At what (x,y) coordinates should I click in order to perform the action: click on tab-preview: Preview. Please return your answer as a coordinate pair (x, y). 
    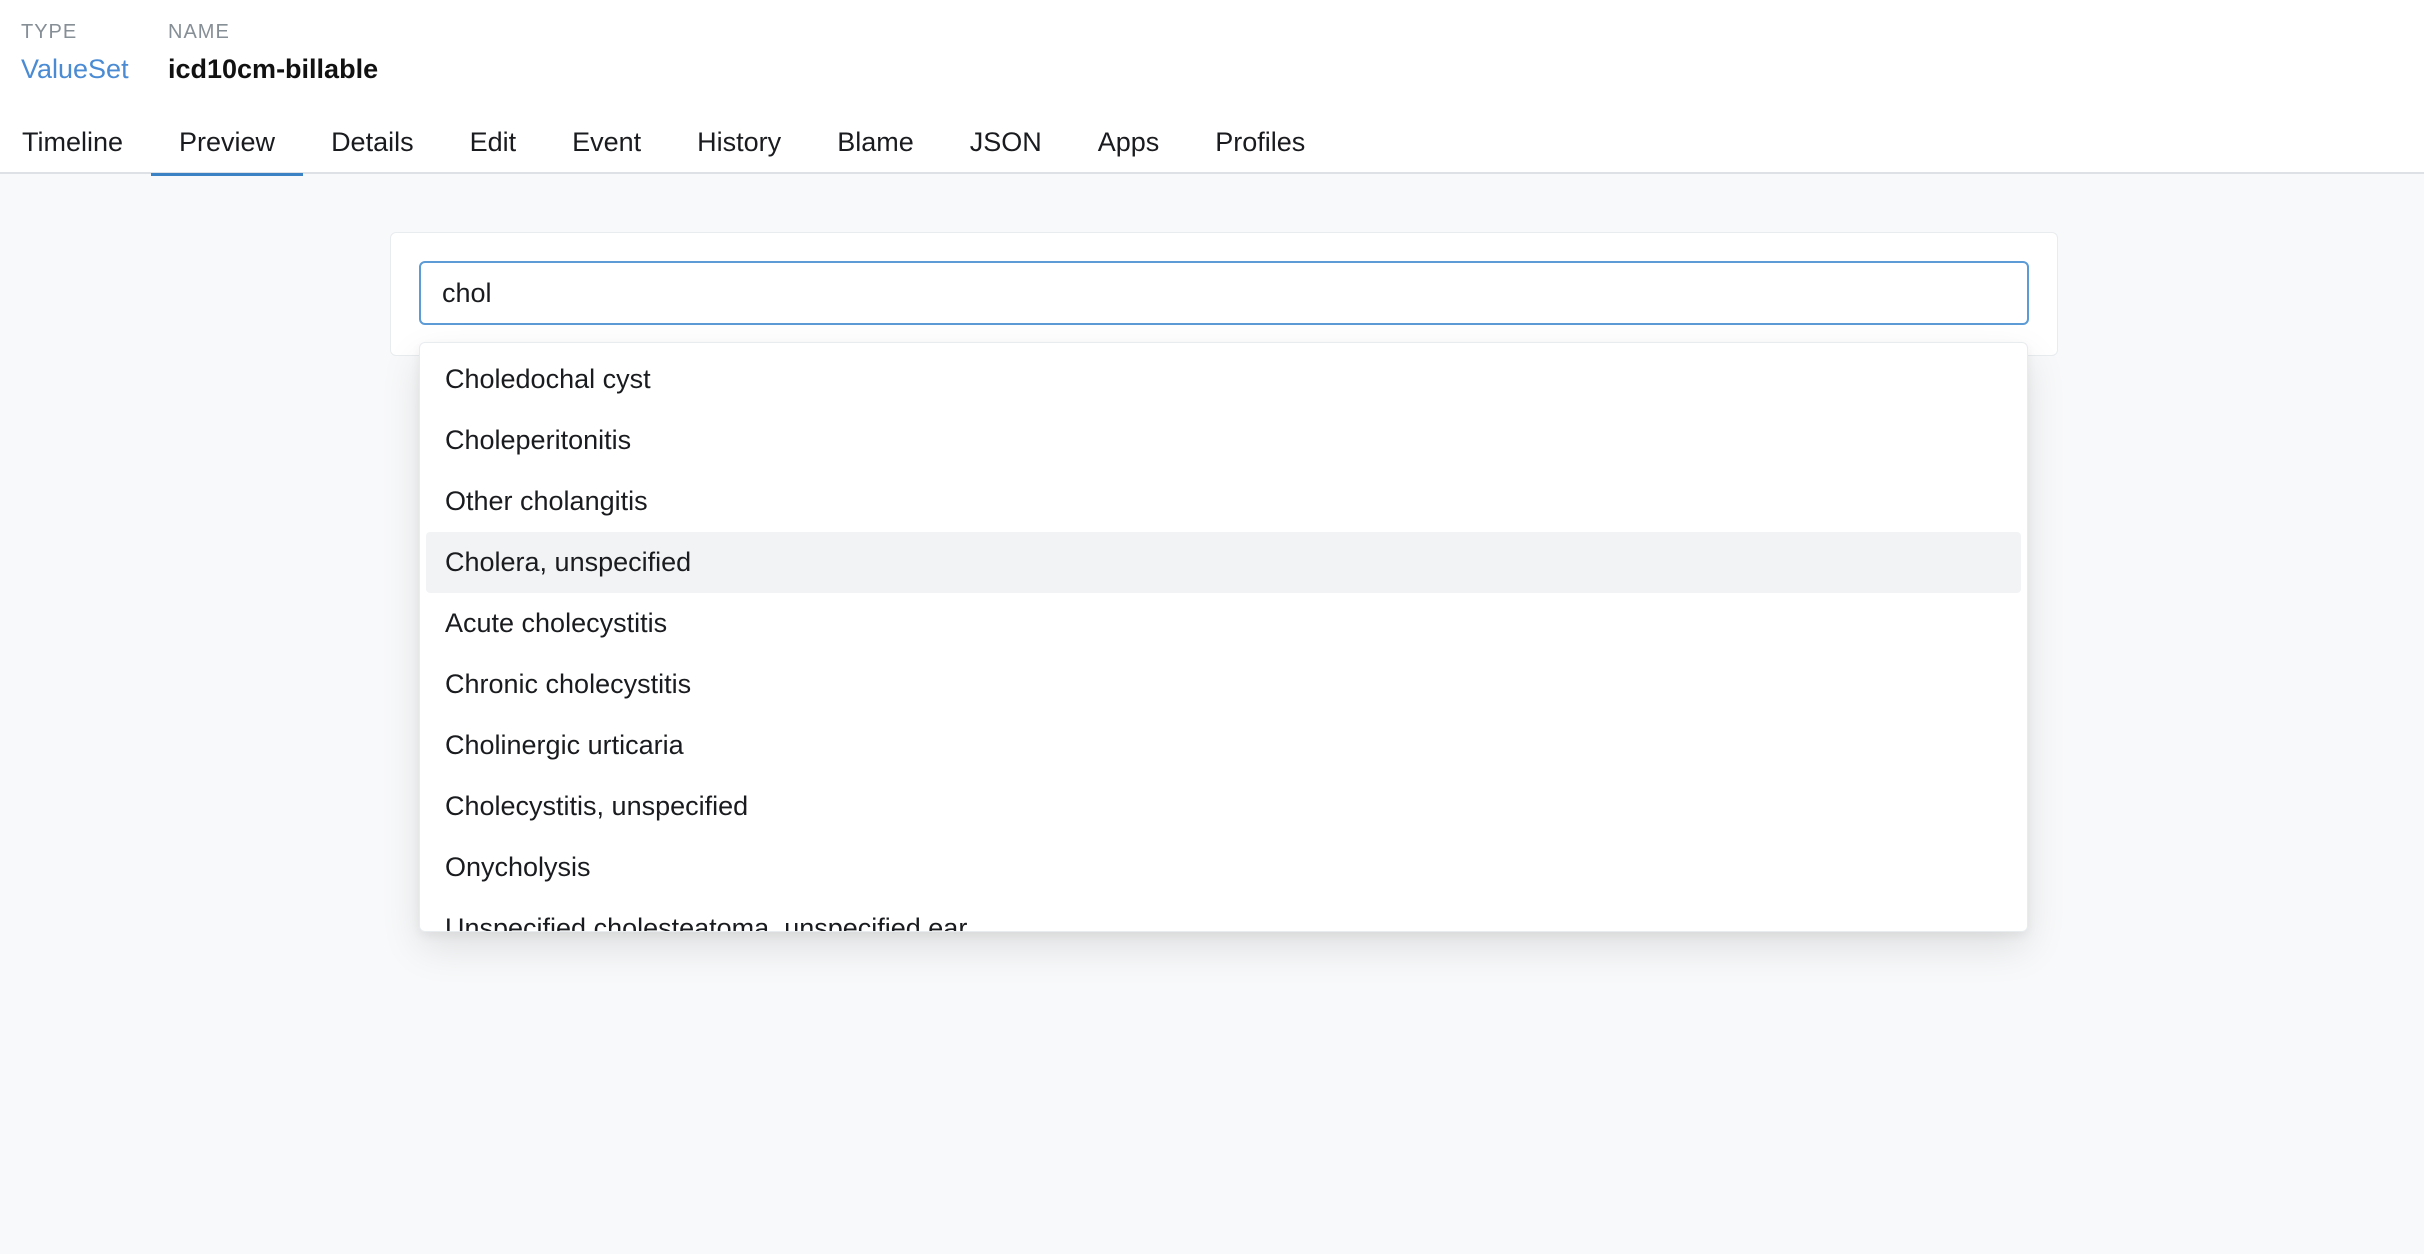
    Looking at the image, I should click on (227, 144).